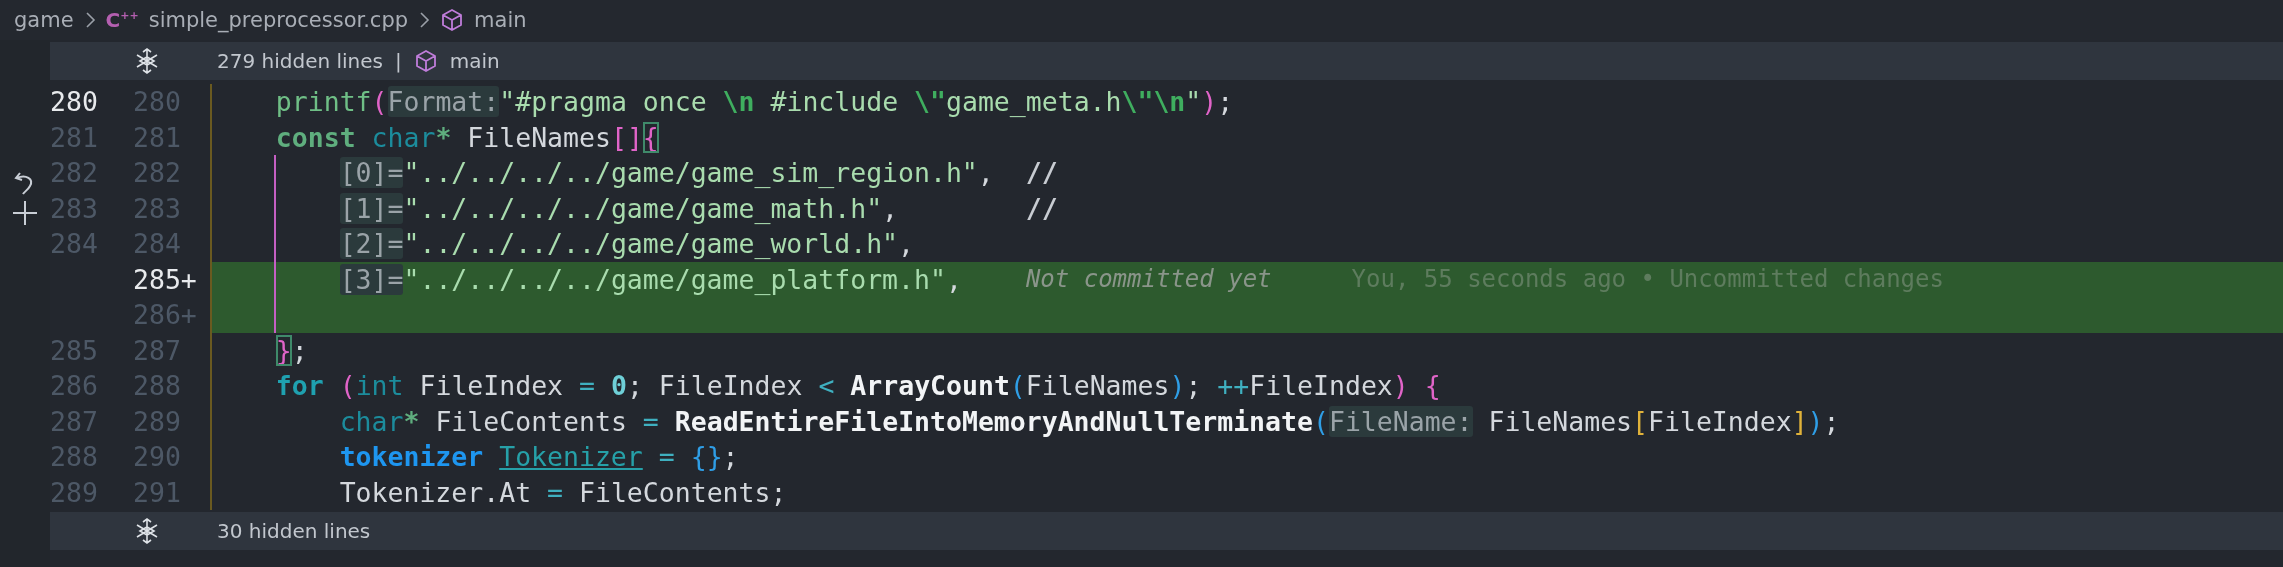 This screenshot has width=2283, height=567. I want to click on hidden-lines-bar: 279 hidden lines | main, so click(1166, 61).